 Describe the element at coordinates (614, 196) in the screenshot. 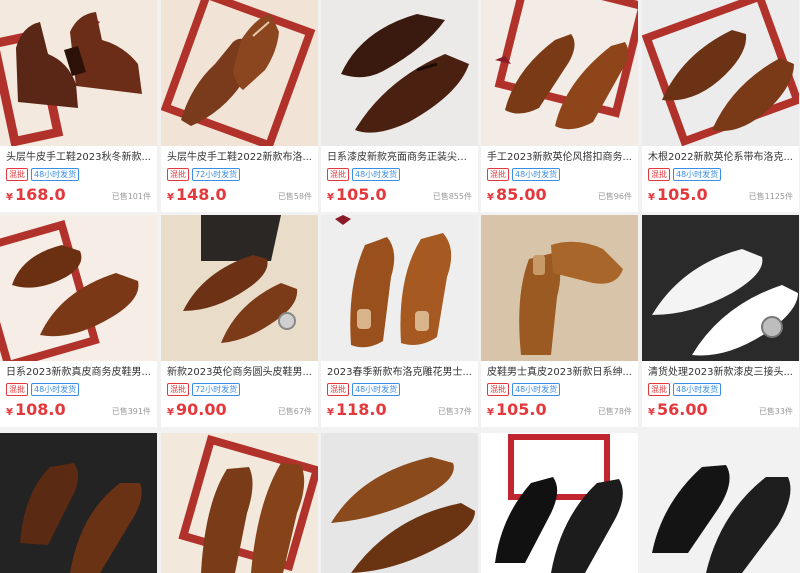

I see `sold-count: 已售96件` at that location.